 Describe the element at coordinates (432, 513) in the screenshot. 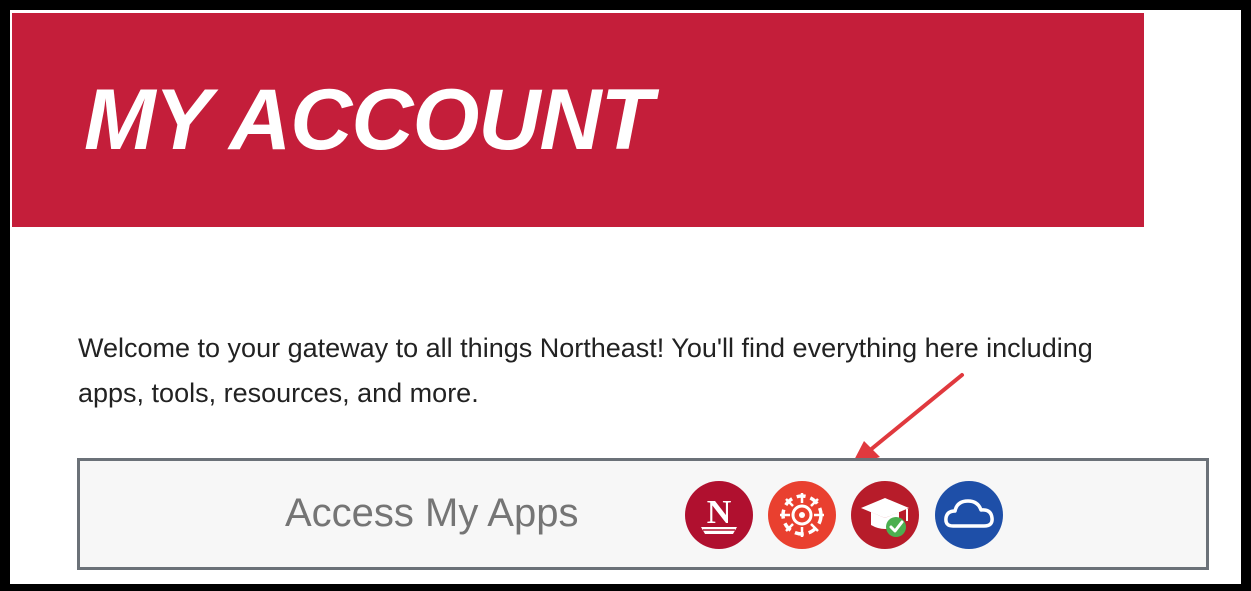

I see `access-my-apps-label: Access My Apps` at that location.